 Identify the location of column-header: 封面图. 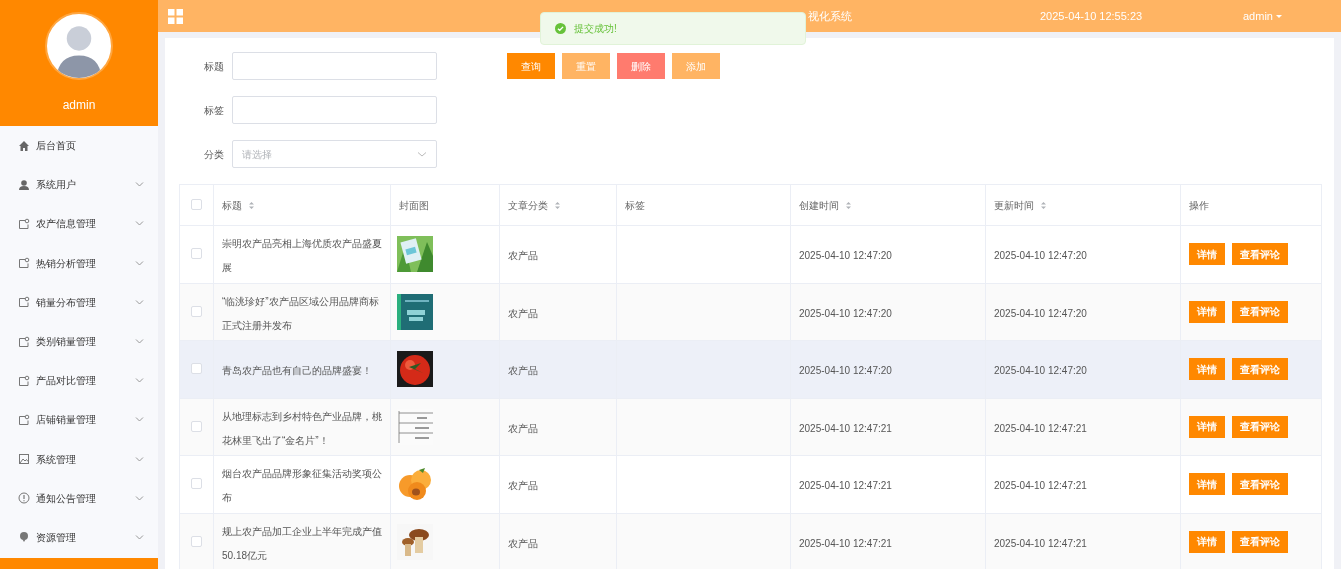
(445, 205).